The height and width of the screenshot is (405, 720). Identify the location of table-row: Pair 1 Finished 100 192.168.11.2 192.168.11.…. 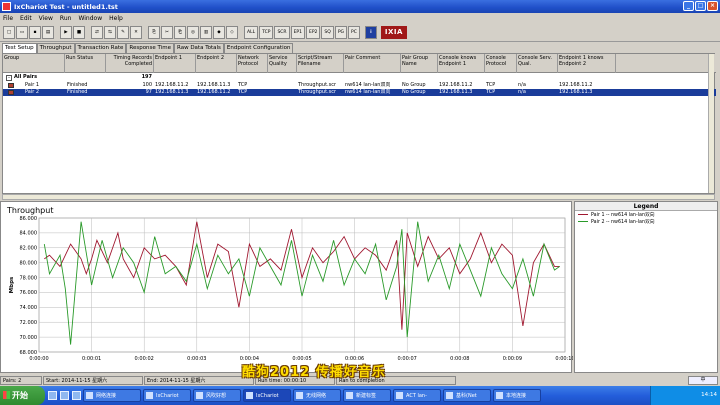
(359, 85).